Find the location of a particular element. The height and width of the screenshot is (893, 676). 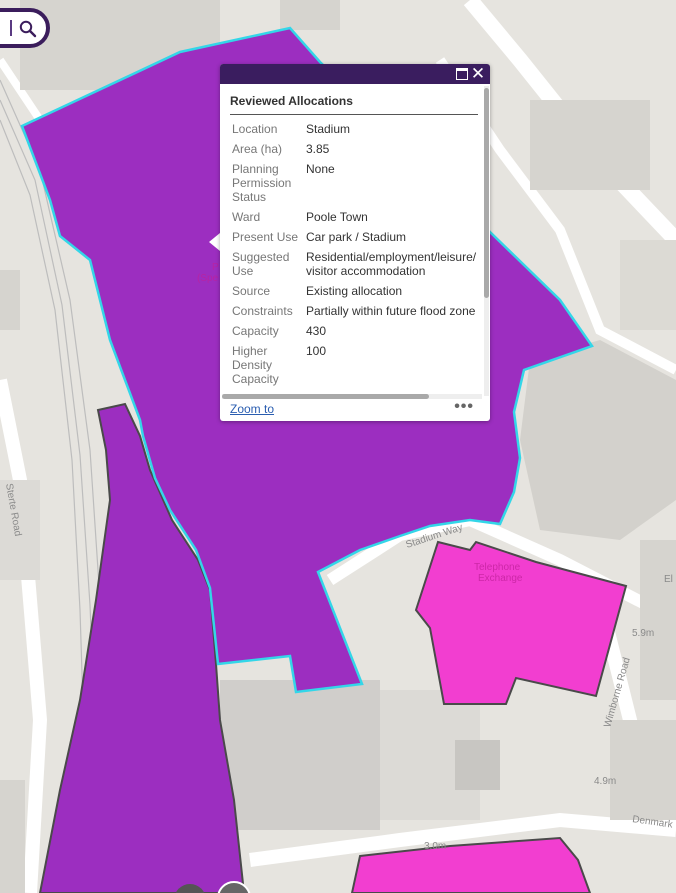

label-elevation: 5.9m is located at coordinates (643, 633).